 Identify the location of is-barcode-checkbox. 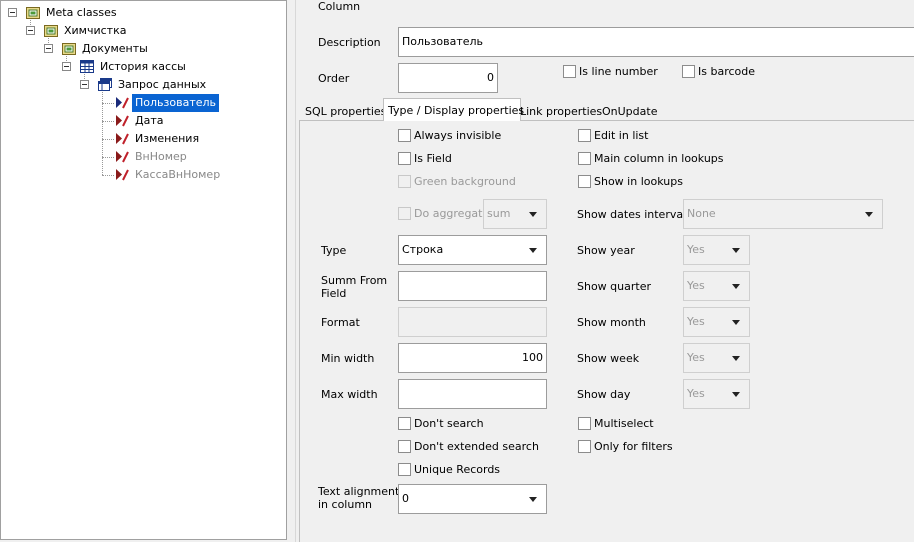
(688, 71).